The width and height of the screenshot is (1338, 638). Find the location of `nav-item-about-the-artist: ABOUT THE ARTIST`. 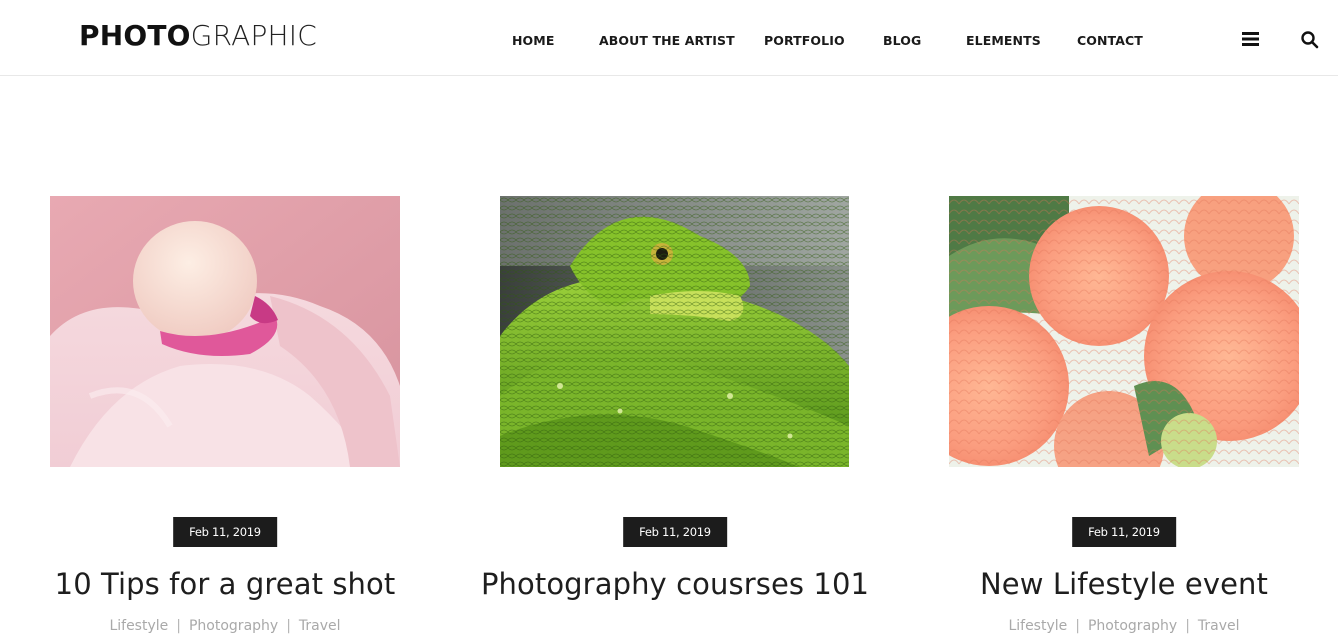

nav-item-about-the-artist: ABOUT THE ARTIST is located at coordinates (667, 41).